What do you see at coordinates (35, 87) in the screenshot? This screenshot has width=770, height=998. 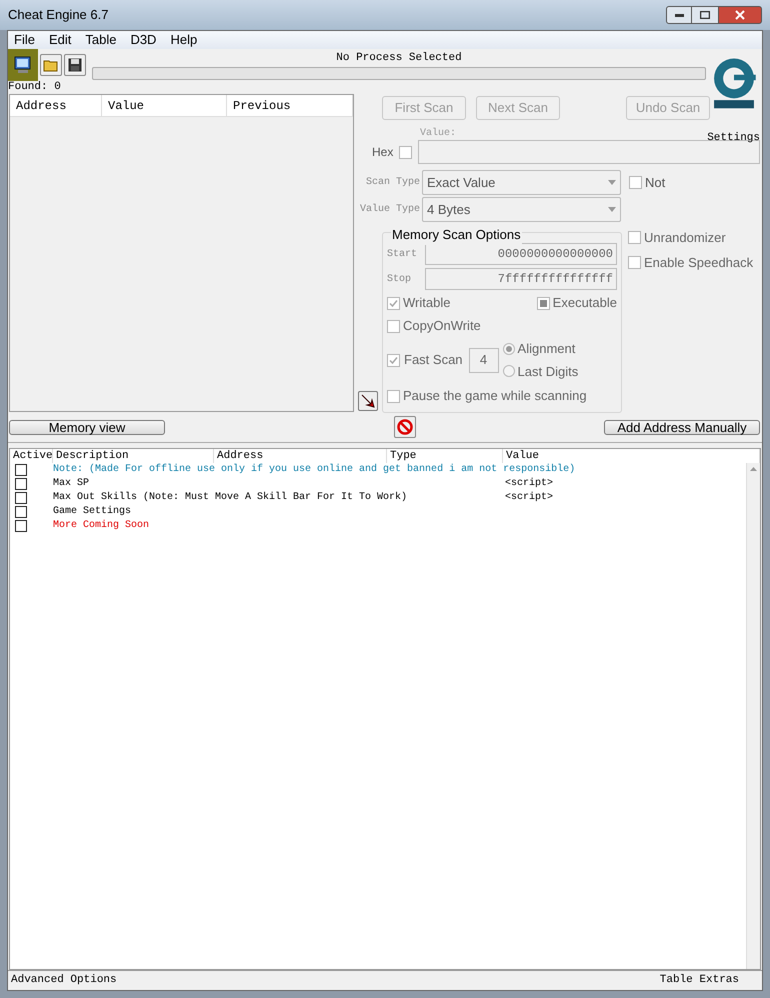 I see `found-count: Found: 0` at bounding box center [35, 87].